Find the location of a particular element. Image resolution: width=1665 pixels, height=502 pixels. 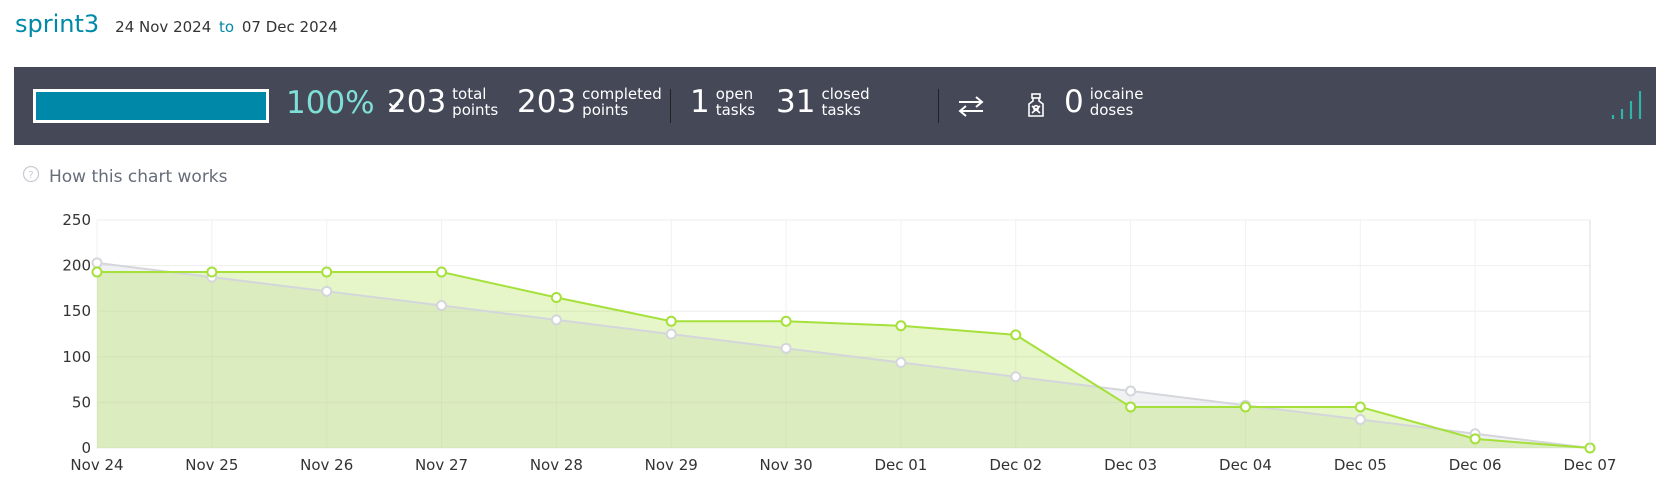

start-date: 24 Nov 2024 is located at coordinates (163, 27).